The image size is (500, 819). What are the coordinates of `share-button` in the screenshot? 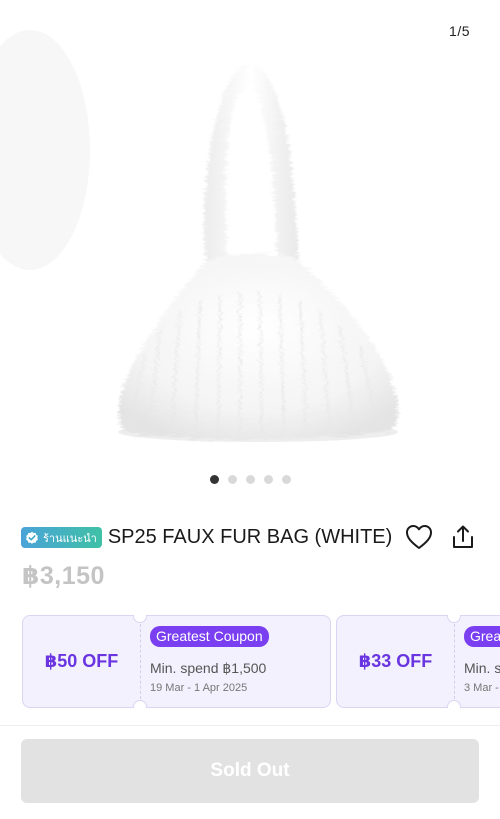 It's located at (463, 537).